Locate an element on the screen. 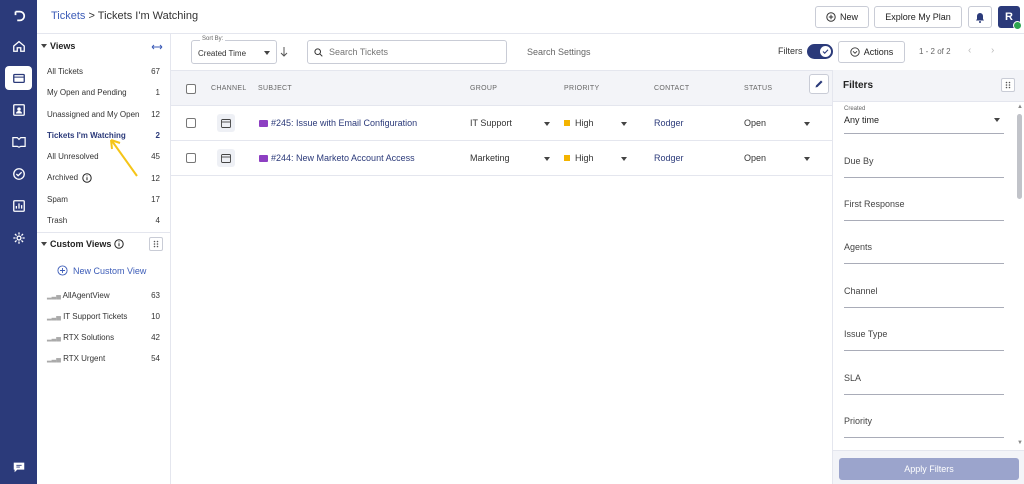  app-logo-icon is located at coordinates (18, 16).